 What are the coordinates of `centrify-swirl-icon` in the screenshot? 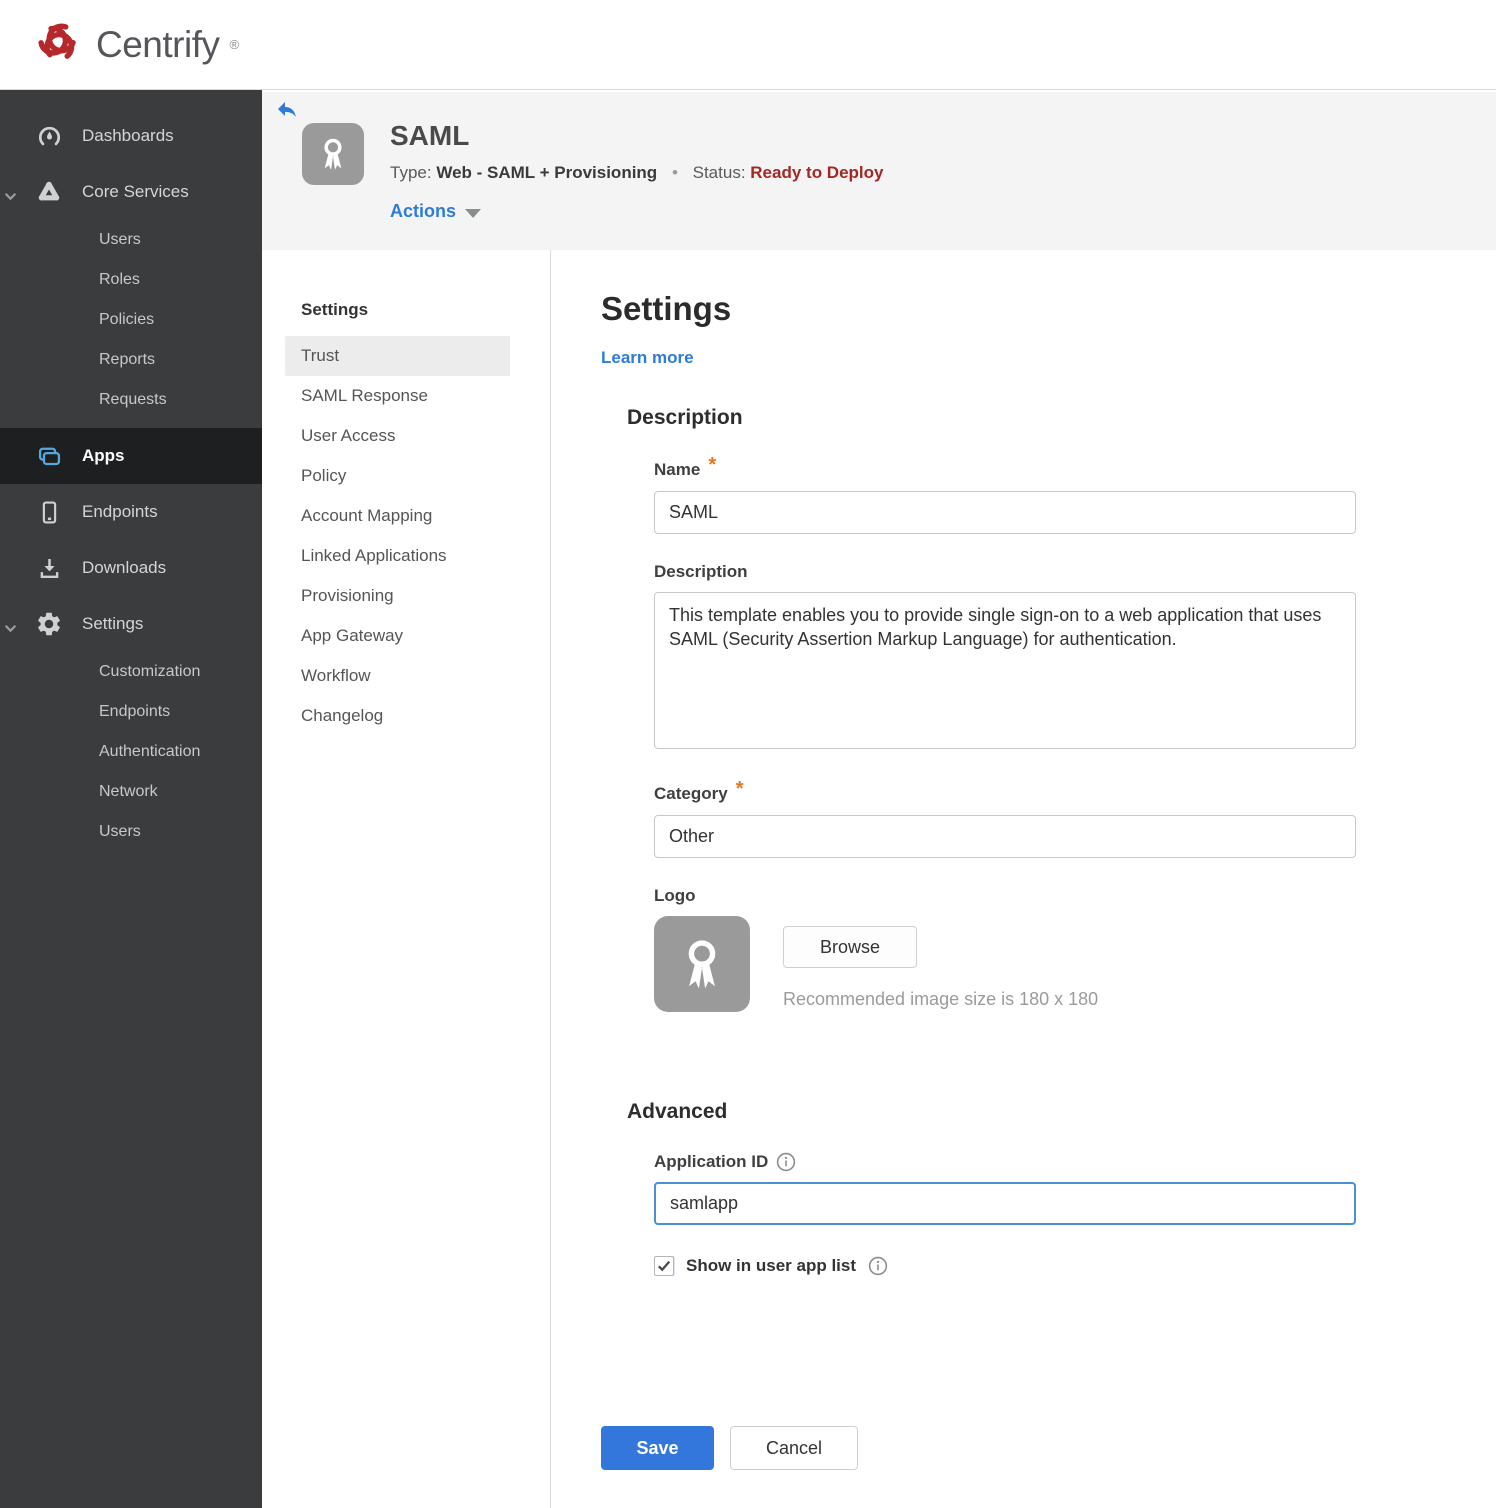 It's located at (58, 44).